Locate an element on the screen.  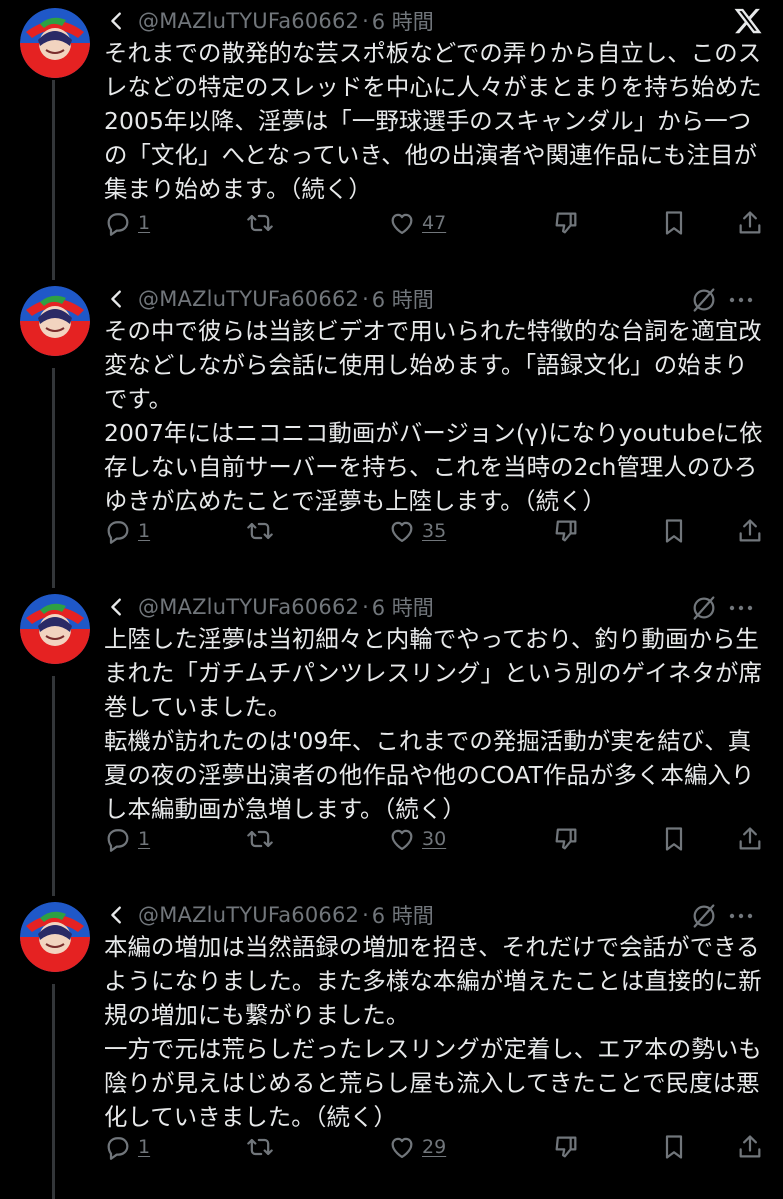
like-count: 35 is located at coordinates (434, 531).